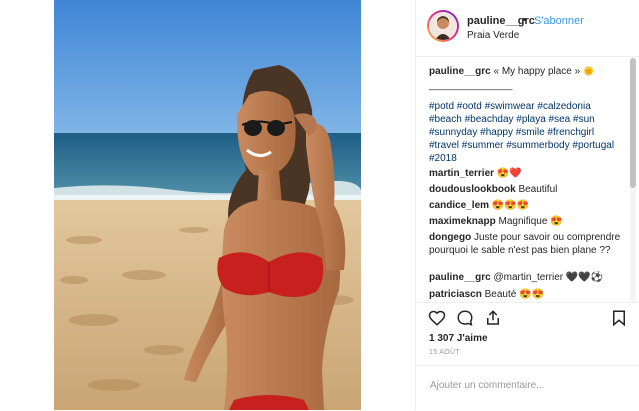 The height and width of the screenshot is (411, 639). I want to click on comment-username: patriciascn, so click(455, 294).